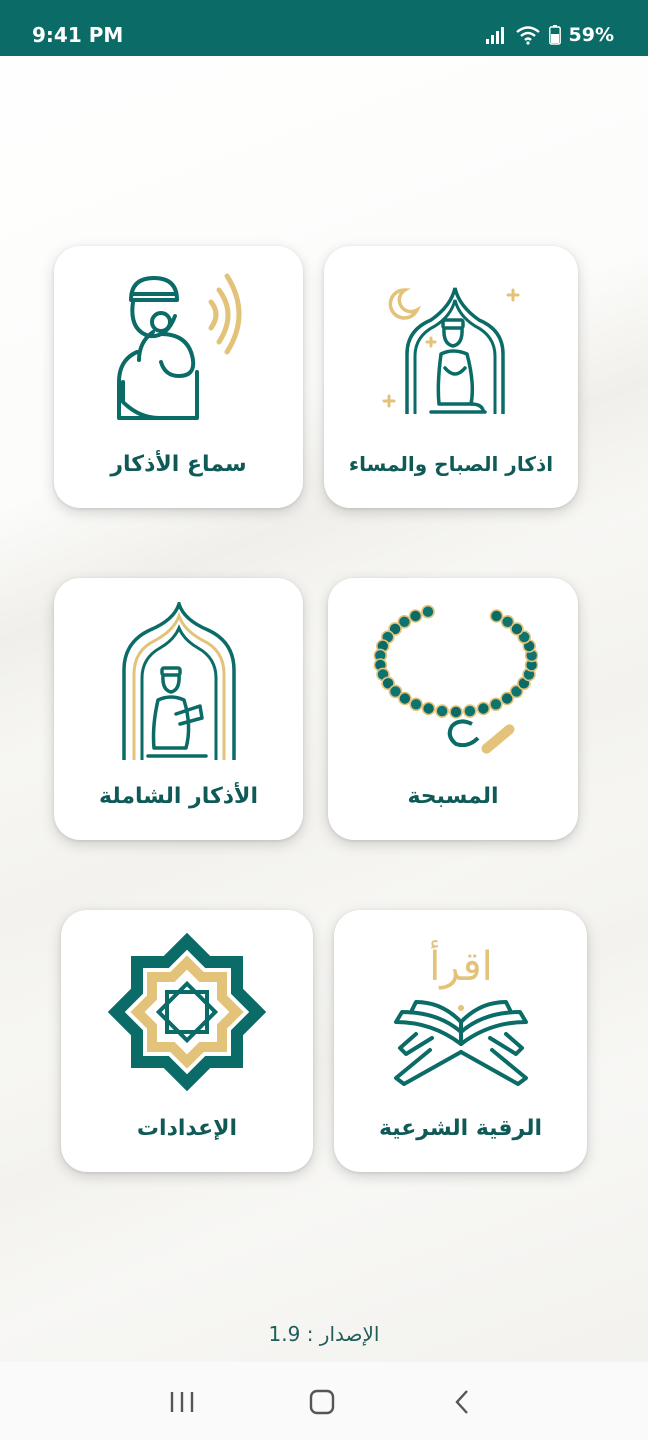 This screenshot has height=1440, width=648. What do you see at coordinates (178, 464) in the screenshot?
I see `listen-adhkar-label: سماع الأذكار` at bounding box center [178, 464].